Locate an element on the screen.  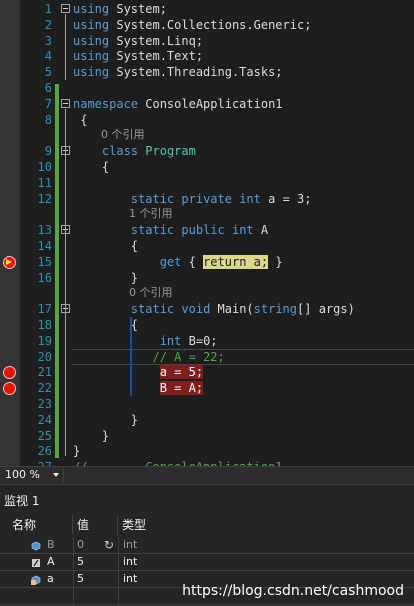
code-text: static void Main(string[] args) is located at coordinates (214, 309).